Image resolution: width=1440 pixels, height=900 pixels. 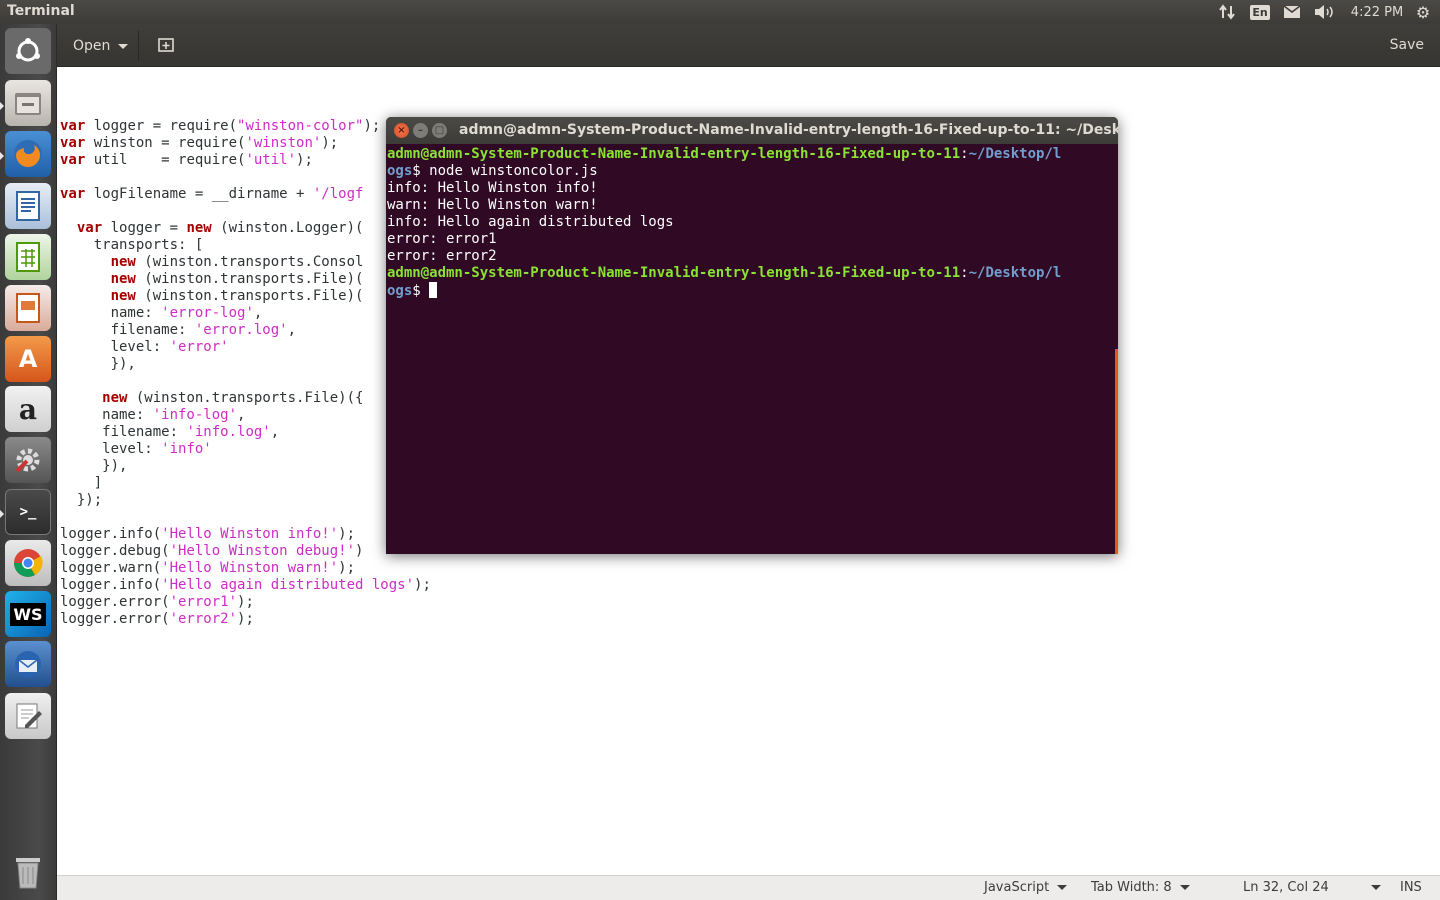 What do you see at coordinates (28, 359) in the screenshot?
I see `software-center-launcher: A` at bounding box center [28, 359].